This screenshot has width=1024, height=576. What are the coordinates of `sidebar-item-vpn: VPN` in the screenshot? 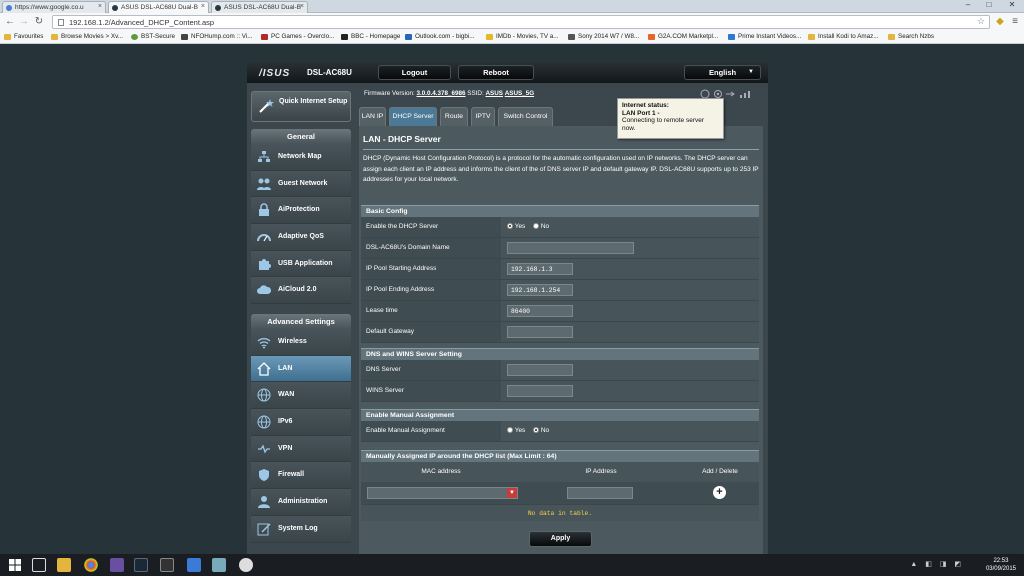 It's located at (301, 449).